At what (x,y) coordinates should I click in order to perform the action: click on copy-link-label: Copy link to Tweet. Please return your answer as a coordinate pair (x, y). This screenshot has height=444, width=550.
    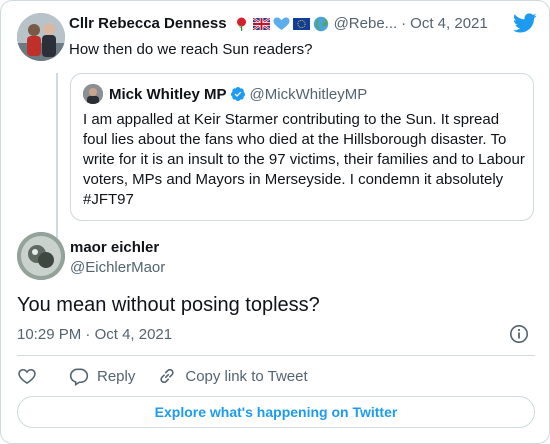
    Looking at the image, I should click on (246, 376).